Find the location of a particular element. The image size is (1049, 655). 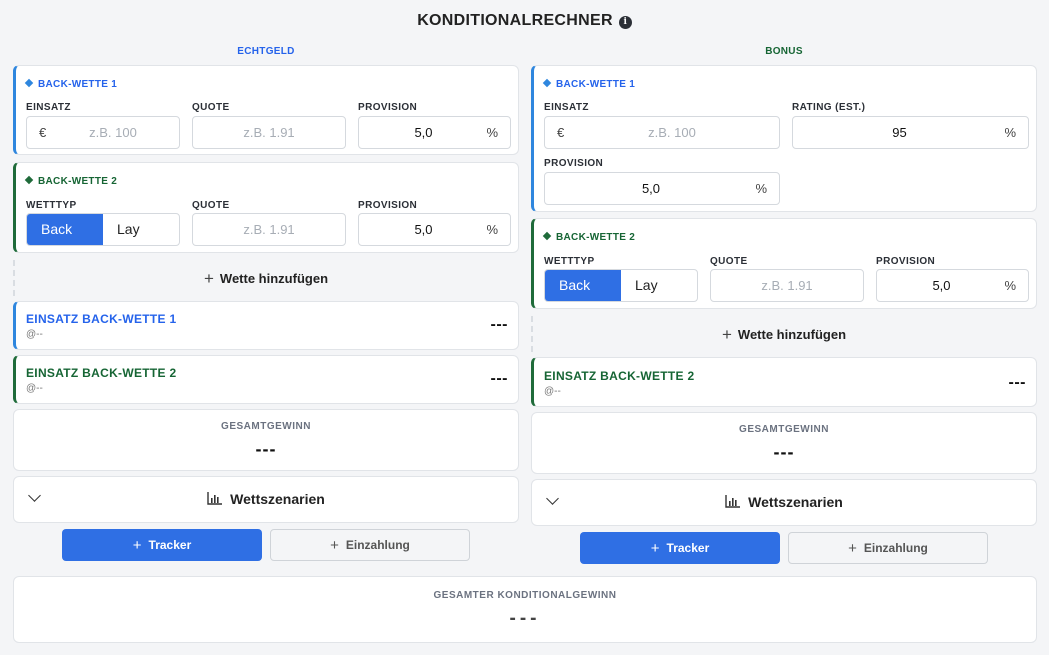

rating-field: % is located at coordinates (910, 132).